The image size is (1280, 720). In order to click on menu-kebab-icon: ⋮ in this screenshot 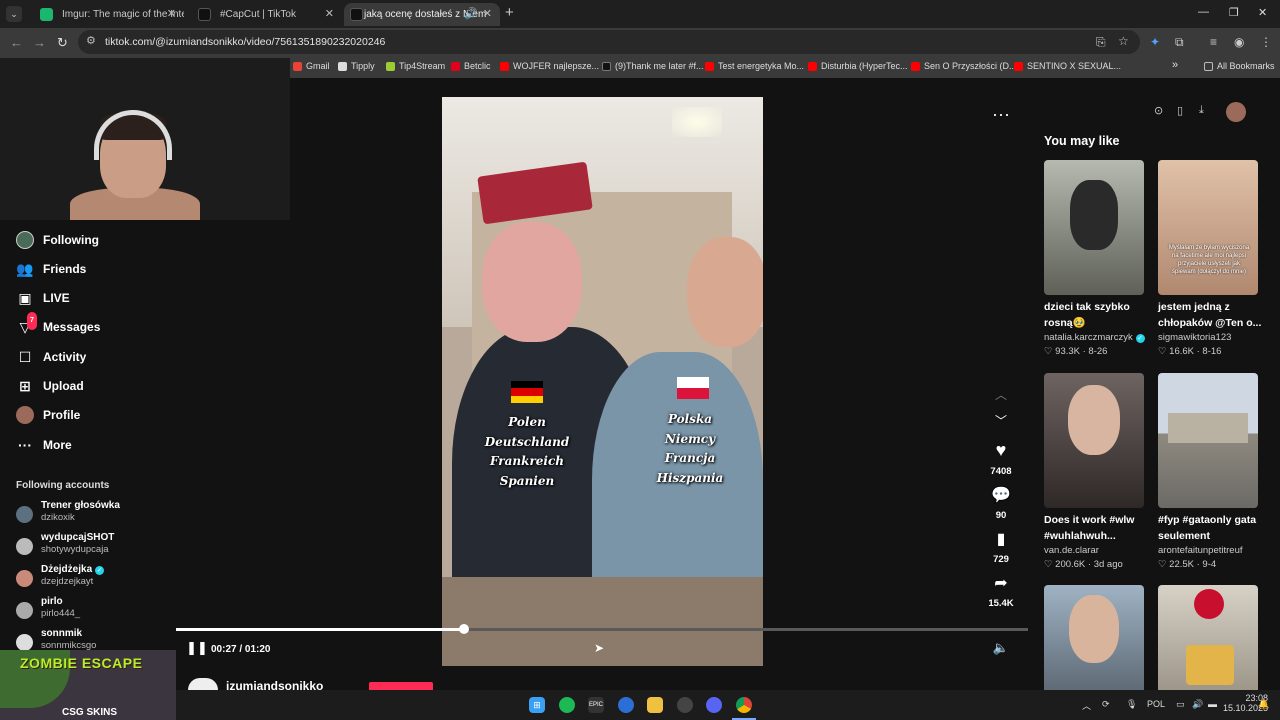, I will do `click(1266, 42)`.